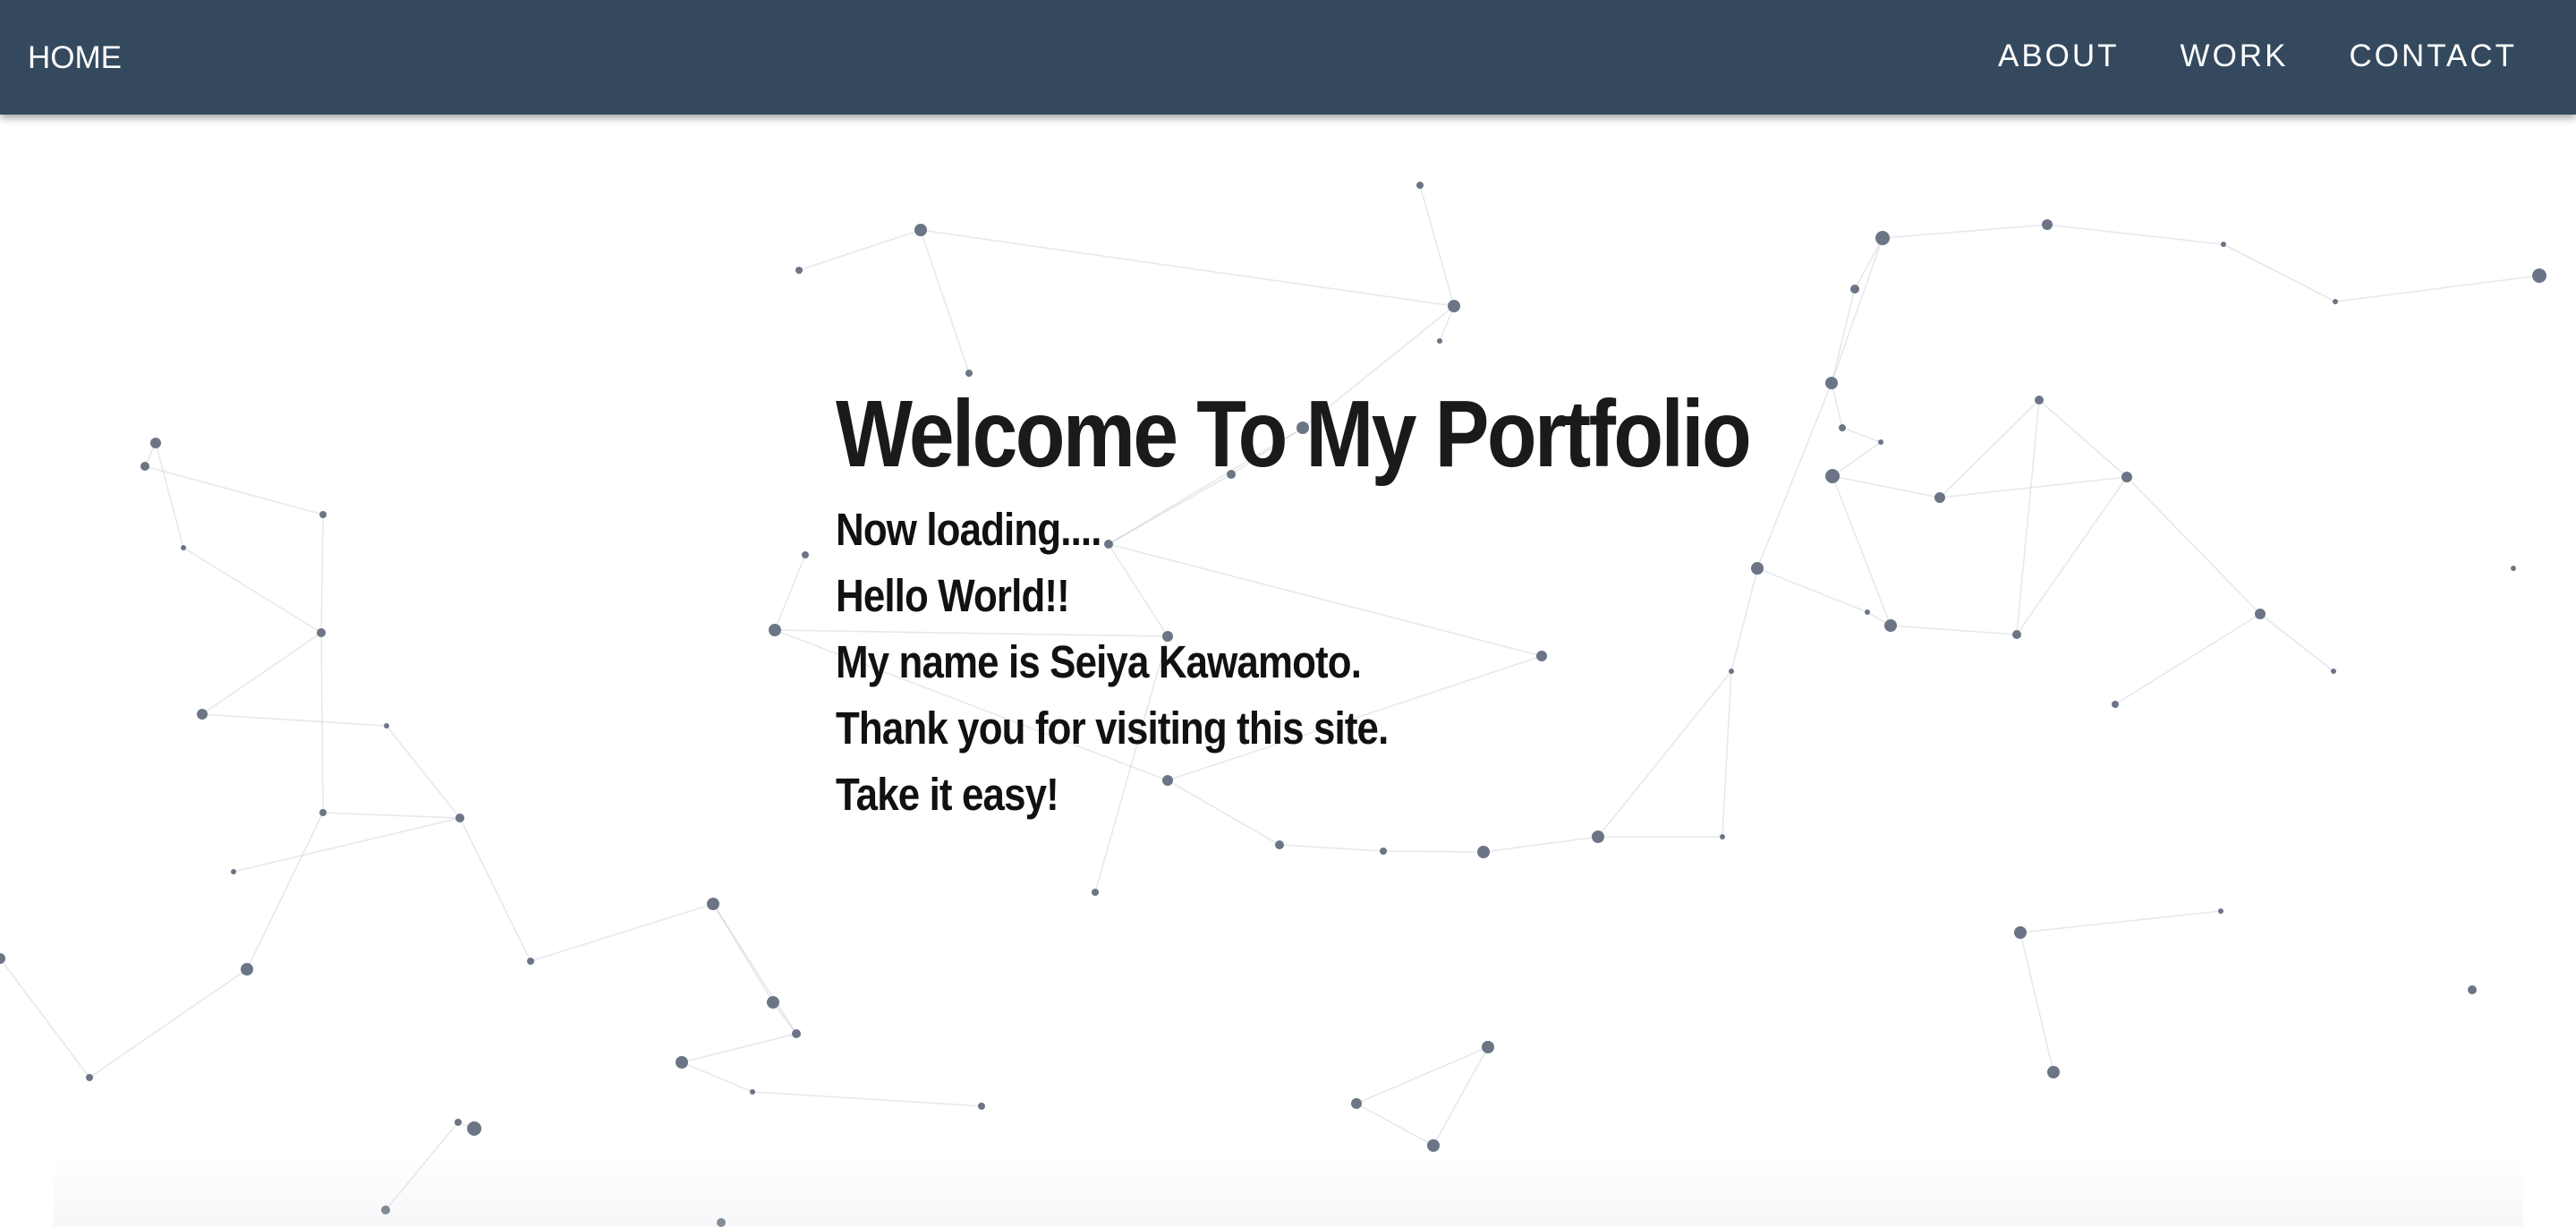 The width and height of the screenshot is (2576, 1227). Describe the element at coordinates (2433, 57) in the screenshot. I see `nav-contact-link: CONTACT` at that location.